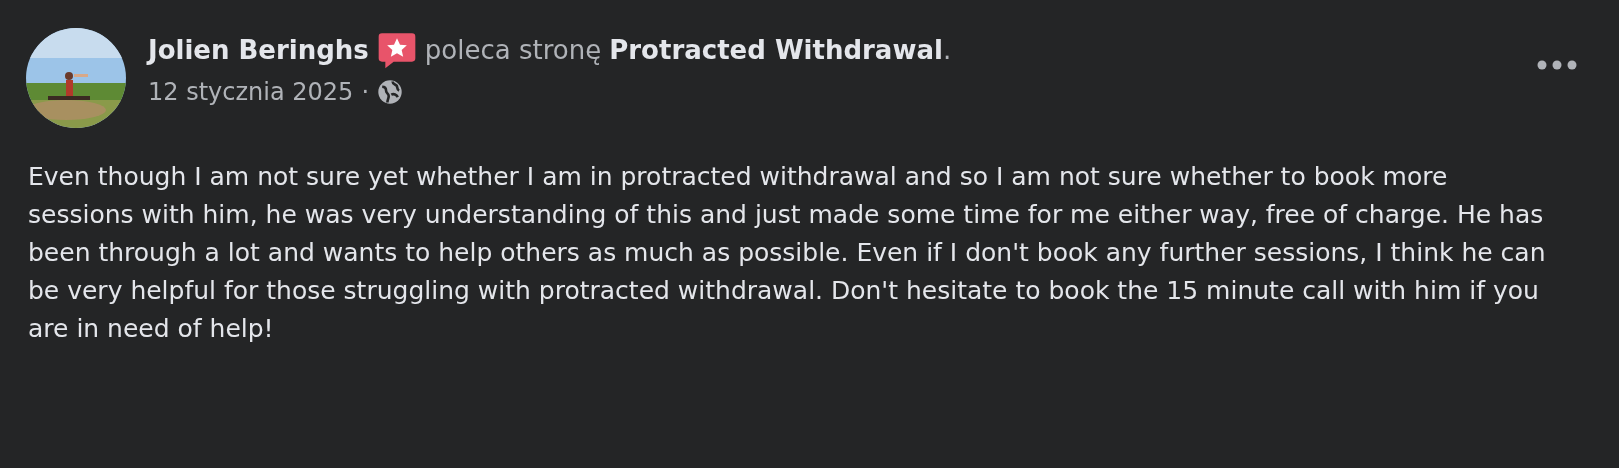 The height and width of the screenshot is (468, 1619). I want to click on period-text: ., so click(947, 50).